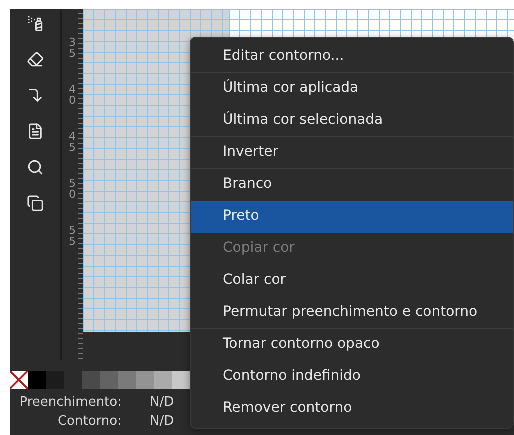 The image size is (514, 435). What do you see at coordinates (352, 121) in the screenshot?
I see `menu-item: Última cor selecionada` at bounding box center [352, 121].